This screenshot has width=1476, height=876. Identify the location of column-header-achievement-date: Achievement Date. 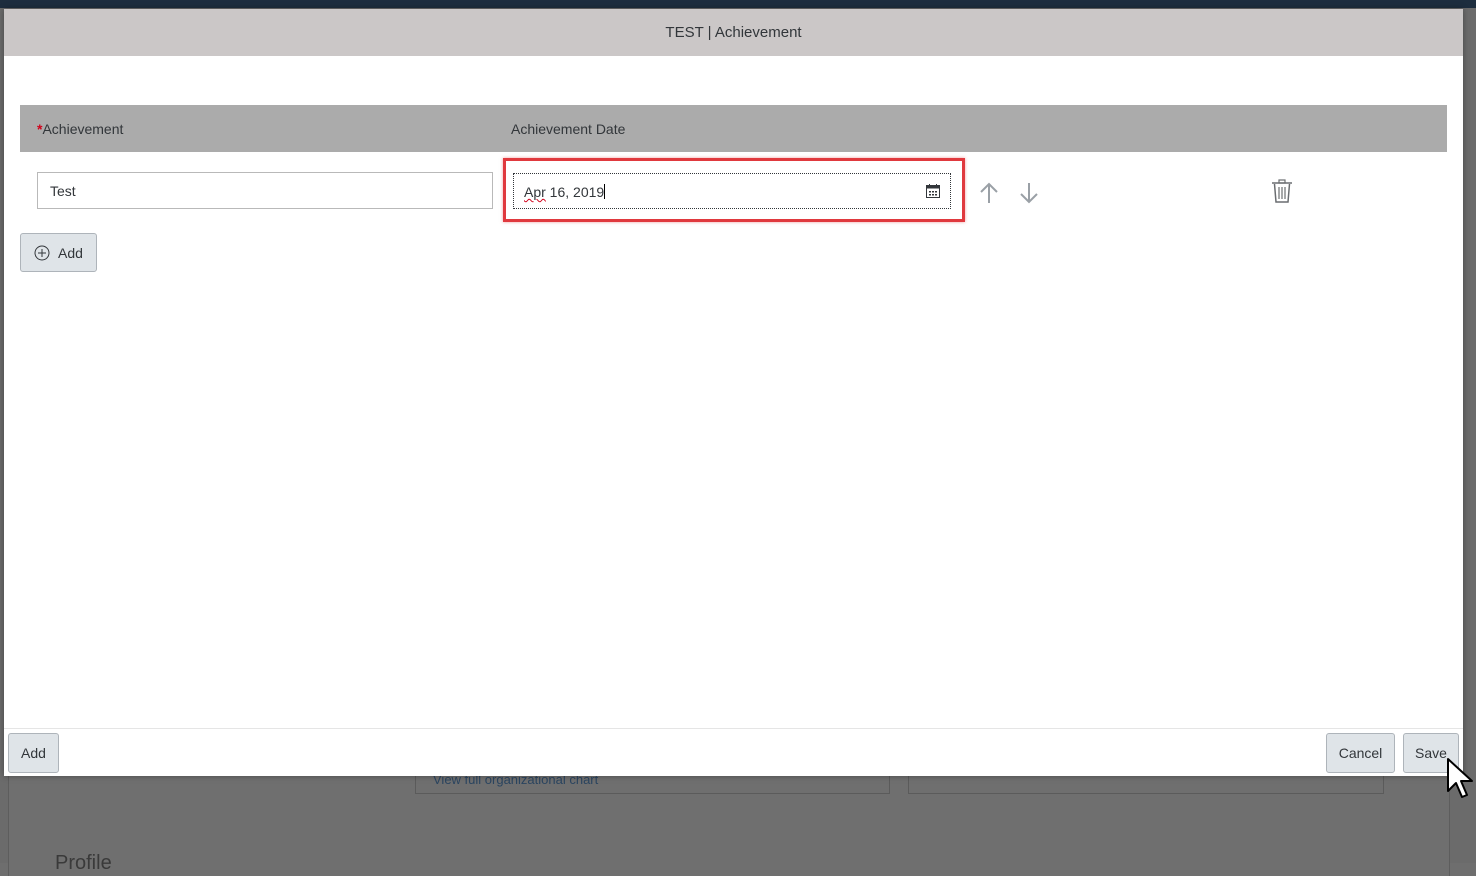
(568, 129).